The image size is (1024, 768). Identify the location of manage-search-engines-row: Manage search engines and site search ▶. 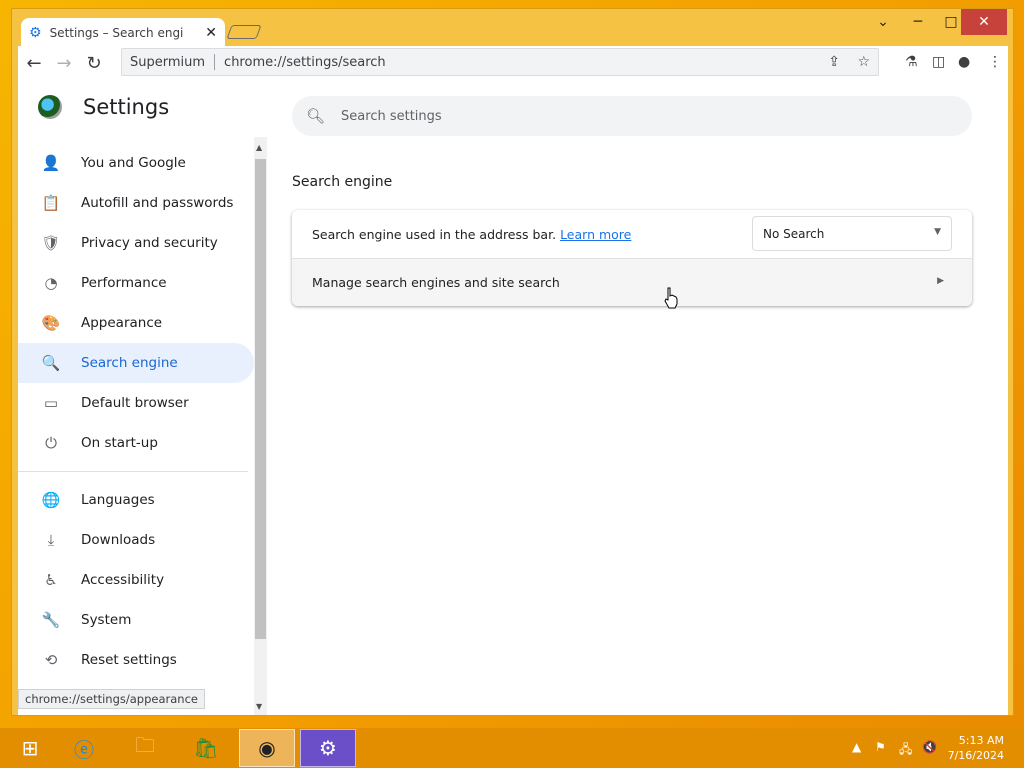
(632, 282).